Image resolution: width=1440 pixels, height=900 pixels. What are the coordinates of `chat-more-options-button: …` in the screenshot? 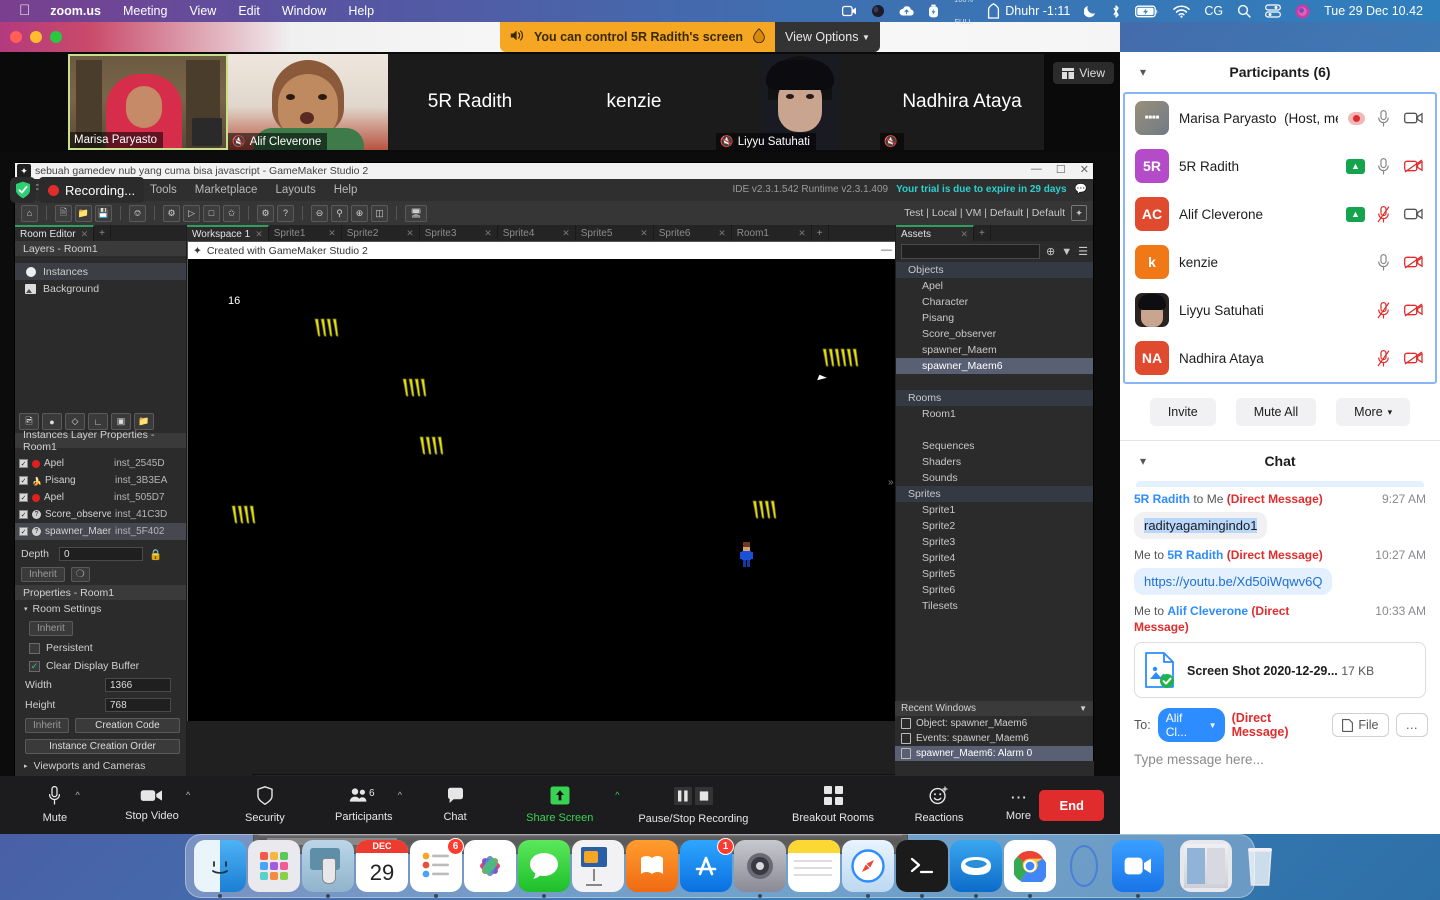 It's located at (1411, 725).